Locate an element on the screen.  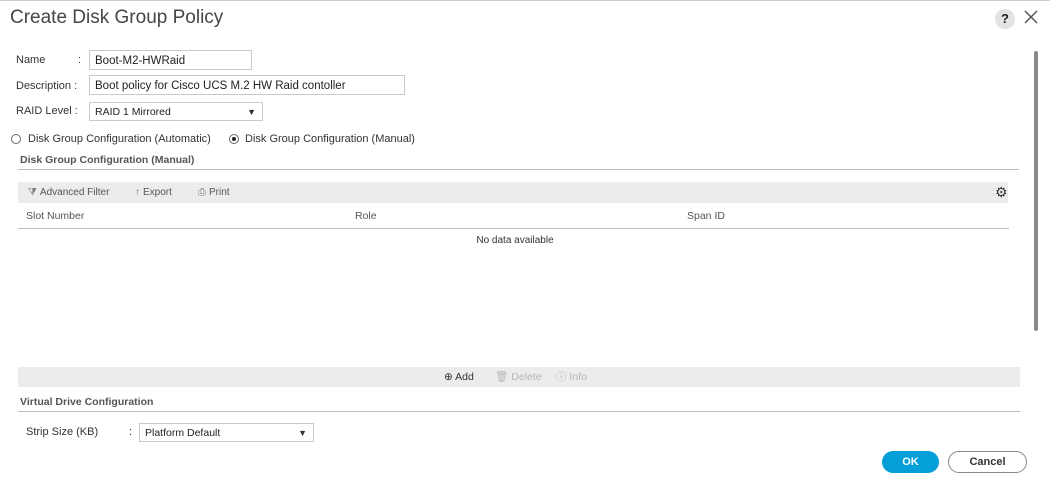
config-automatic-label: Disk Group Configuration (Automatic) is located at coordinates (119, 139).